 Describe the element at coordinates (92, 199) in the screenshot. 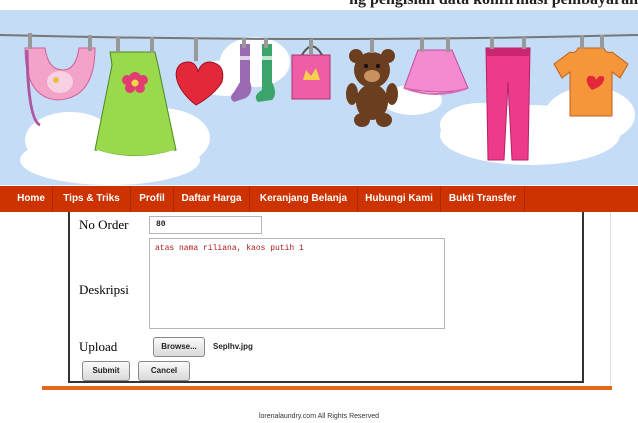

I see `nav-item-tips-triks: Tips & Triks` at that location.